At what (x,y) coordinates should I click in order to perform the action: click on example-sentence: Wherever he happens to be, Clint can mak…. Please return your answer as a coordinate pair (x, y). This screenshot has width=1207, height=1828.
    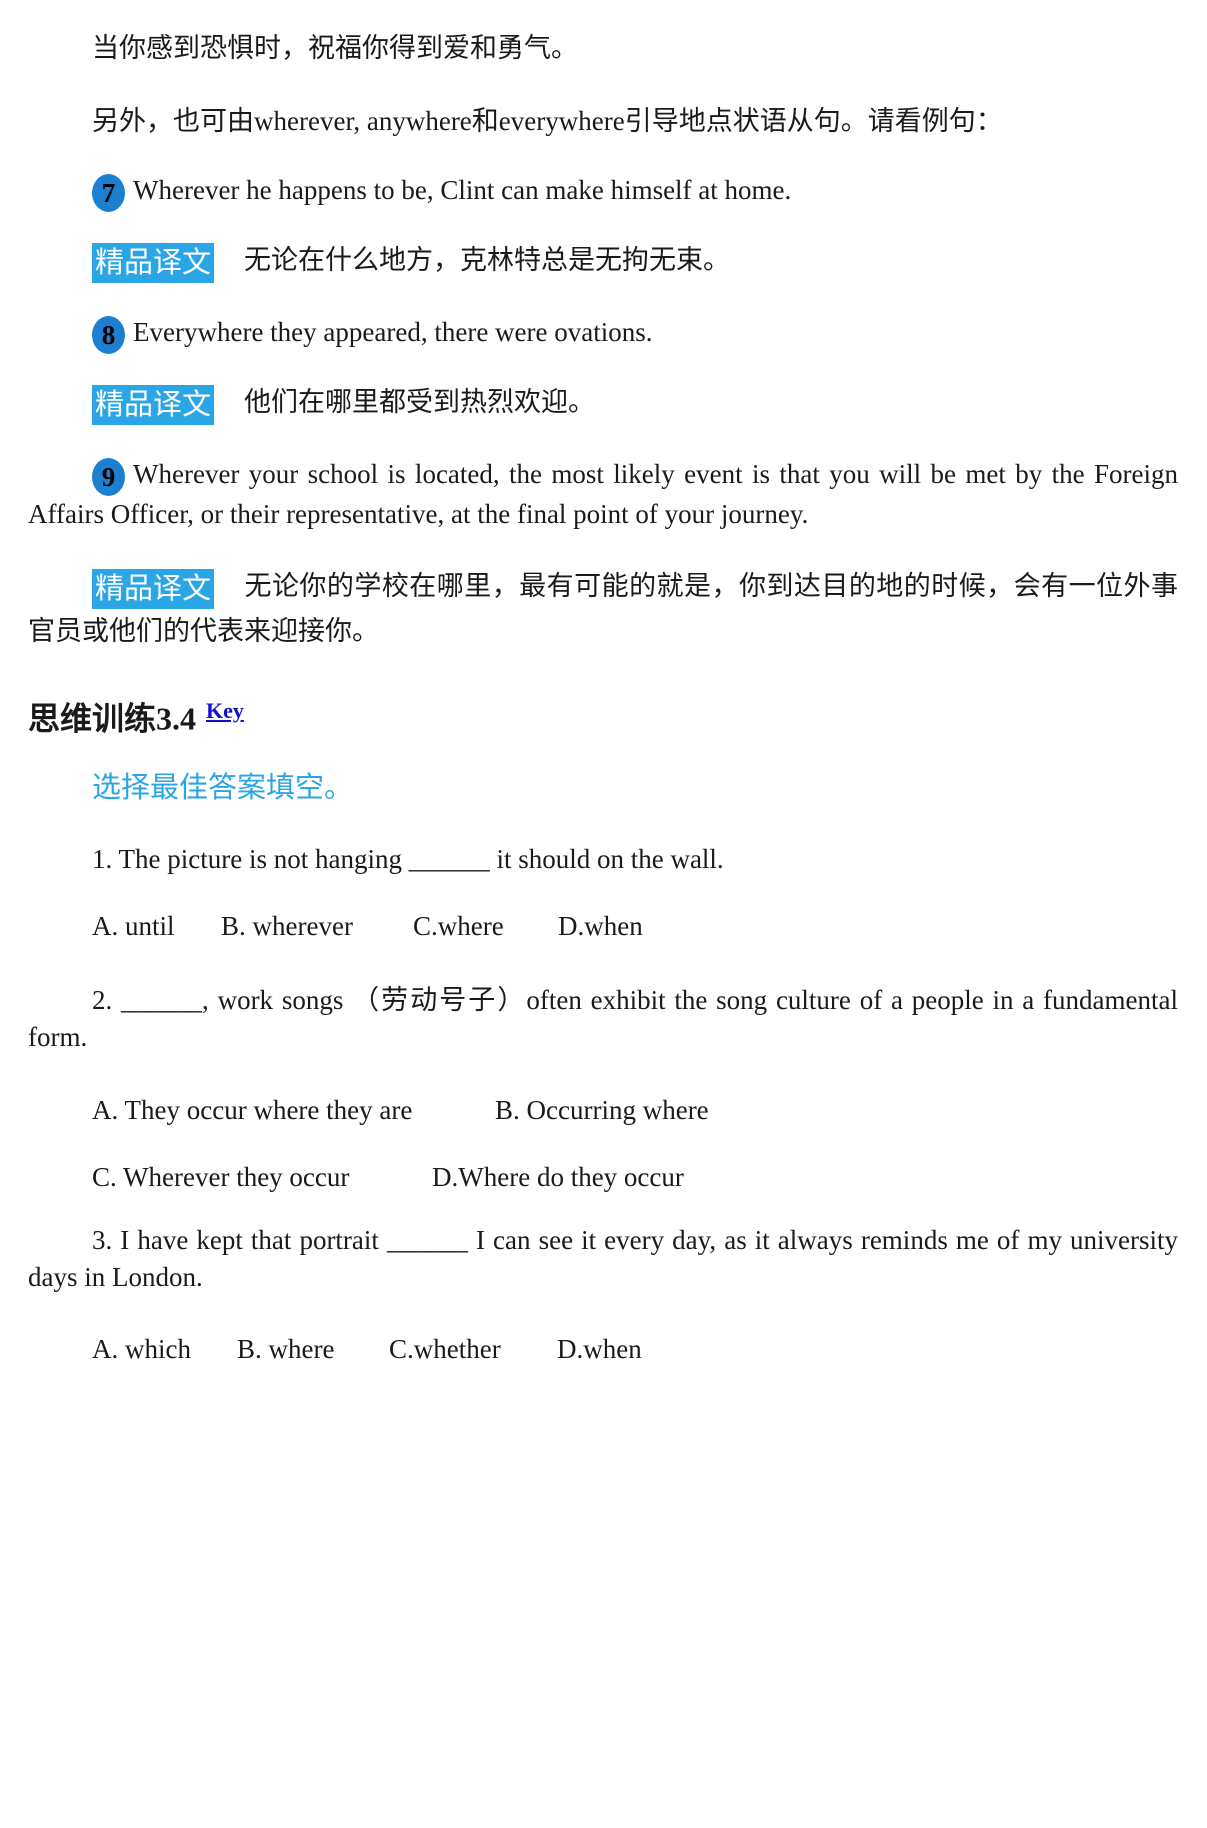
    Looking at the image, I should click on (462, 190).